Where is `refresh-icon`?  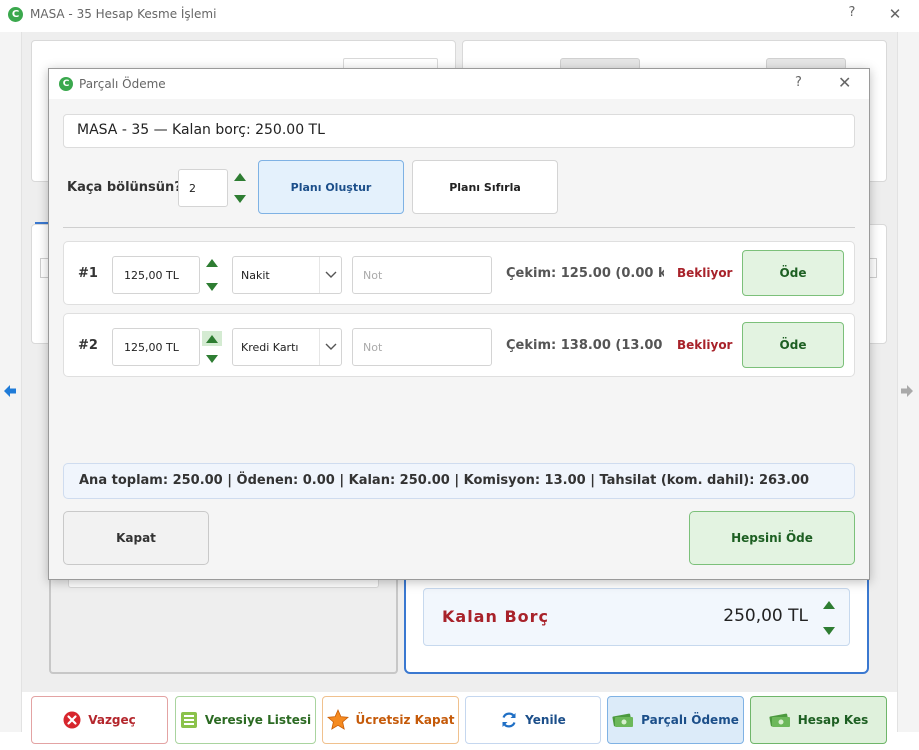 refresh-icon is located at coordinates (509, 720).